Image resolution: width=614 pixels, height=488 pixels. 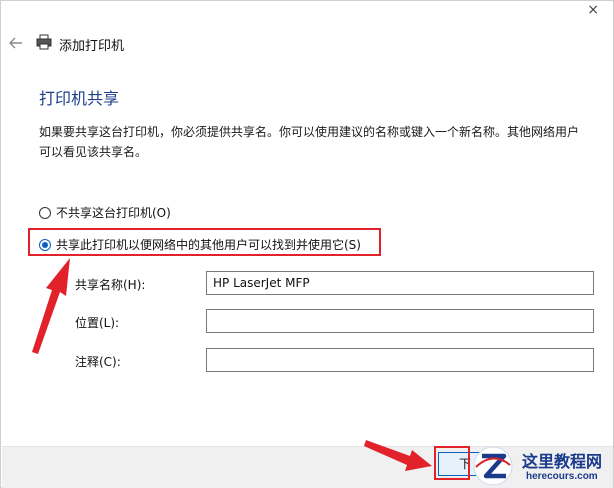 What do you see at coordinates (16, 43) in the screenshot?
I see `back-arrow-icon` at bounding box center [16, 43].